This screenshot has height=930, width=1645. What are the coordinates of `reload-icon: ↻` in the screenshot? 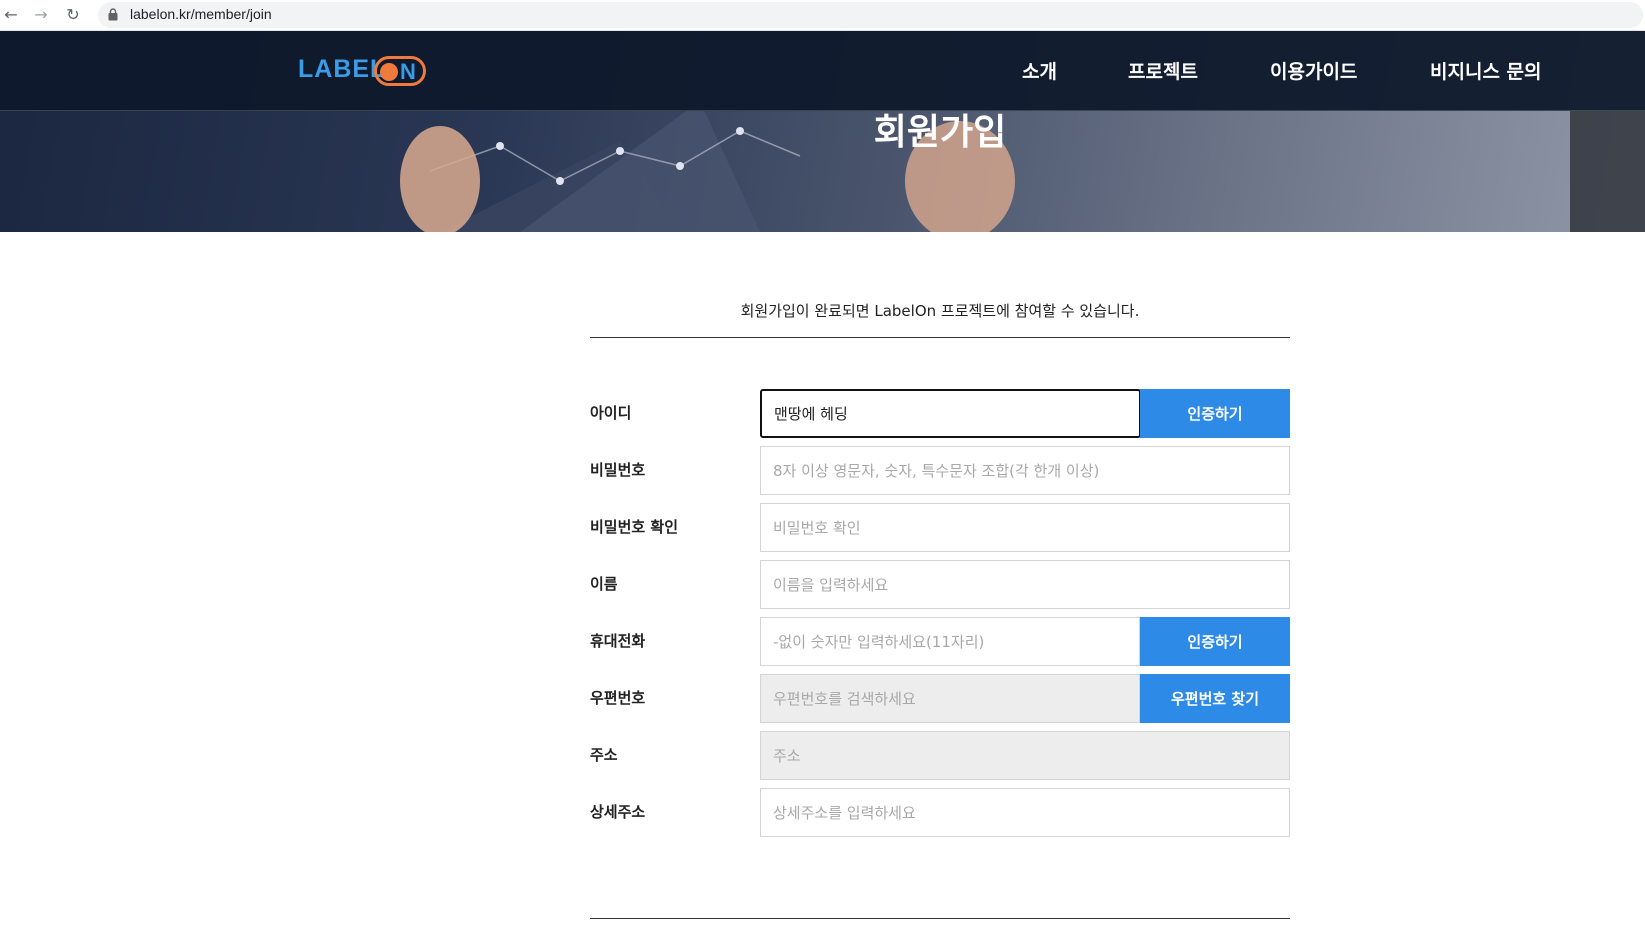 It's located at (73, 15).